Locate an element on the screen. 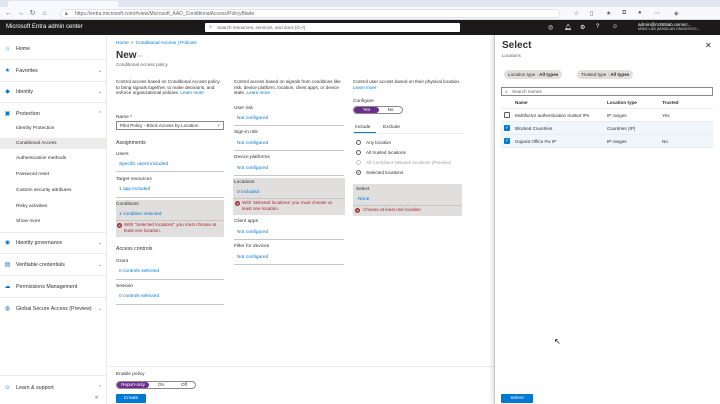 The width and height of the screenshot is (720, 404). sidebar-item-label: Learn & support is located at coordinates (35, 388).